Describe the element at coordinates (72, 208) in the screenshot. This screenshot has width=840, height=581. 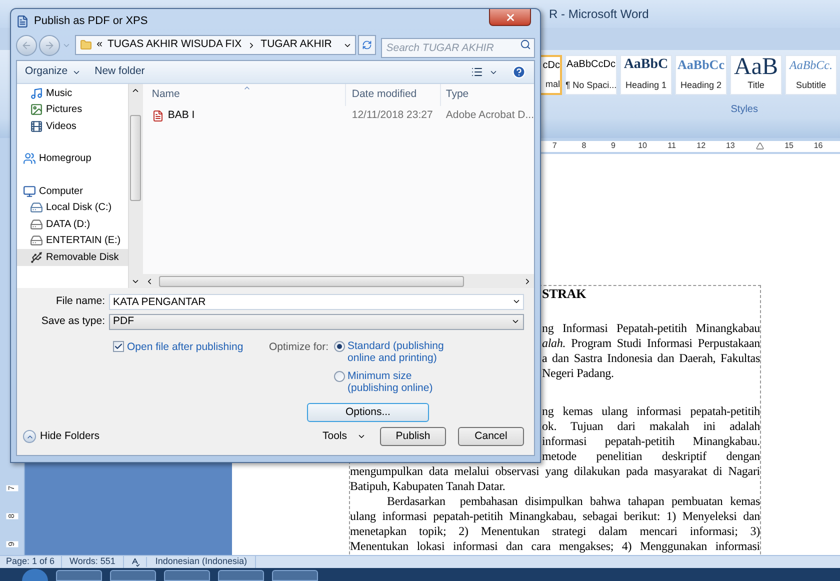
I see `nav-item: Local Disk (C:)` at that location.